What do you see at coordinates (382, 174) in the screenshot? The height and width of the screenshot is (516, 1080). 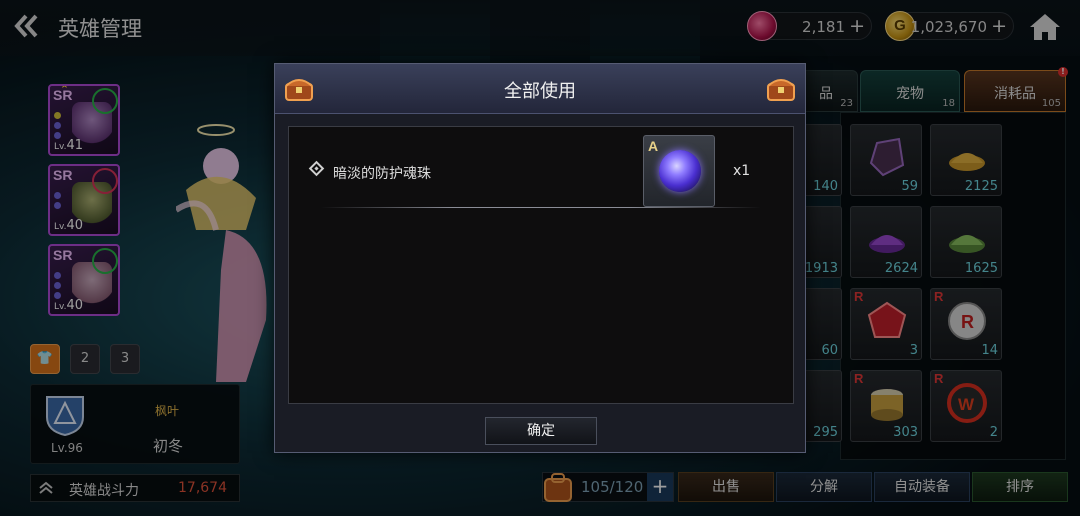 I see `item-name: 暗淡的防护魂珠` at bounding box center [382, 174].